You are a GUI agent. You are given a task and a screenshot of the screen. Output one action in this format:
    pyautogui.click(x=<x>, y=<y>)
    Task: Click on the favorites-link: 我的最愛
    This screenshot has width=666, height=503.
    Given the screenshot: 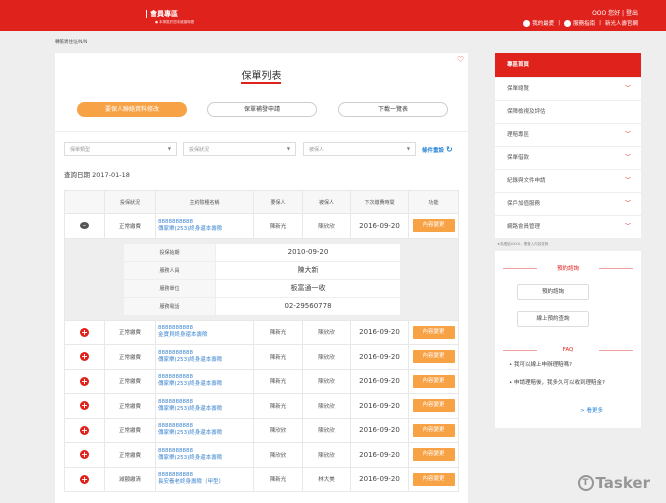 What is the action you would take?
    pyautogui.click(x=538, y=23)
    